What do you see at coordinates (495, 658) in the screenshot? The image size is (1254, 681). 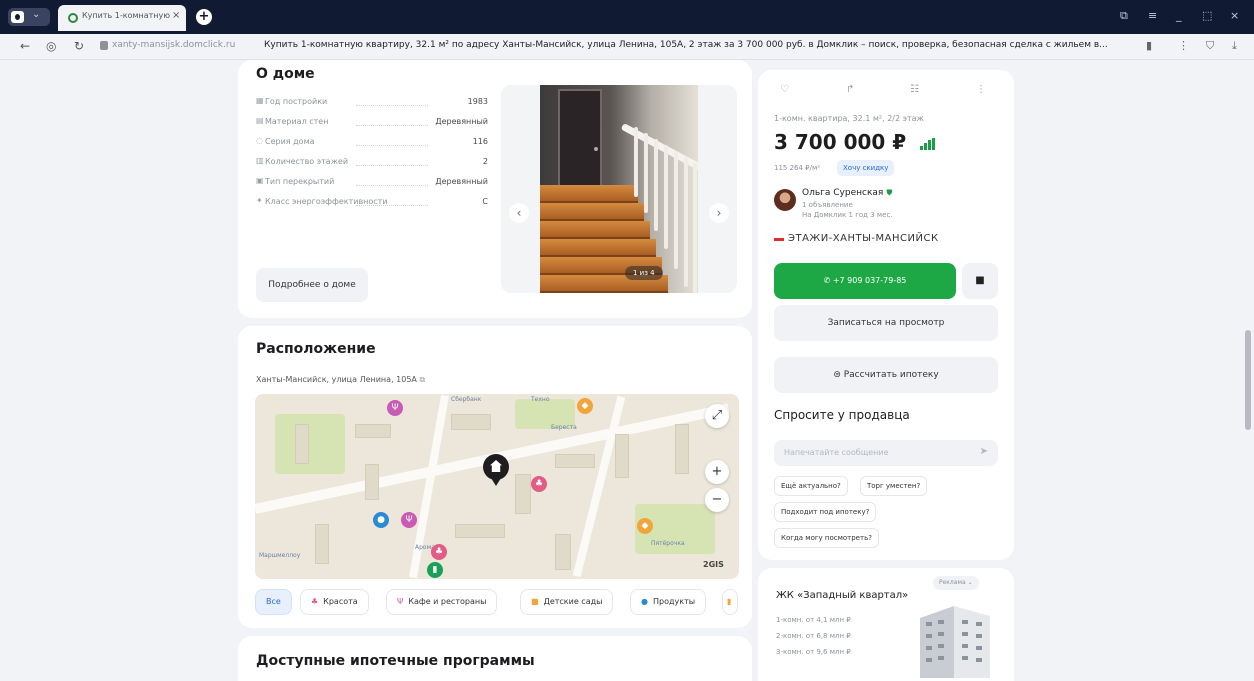 I see `mortgage-programs-card: Доступные ипотечные программы` at bounding box center [495, 658].